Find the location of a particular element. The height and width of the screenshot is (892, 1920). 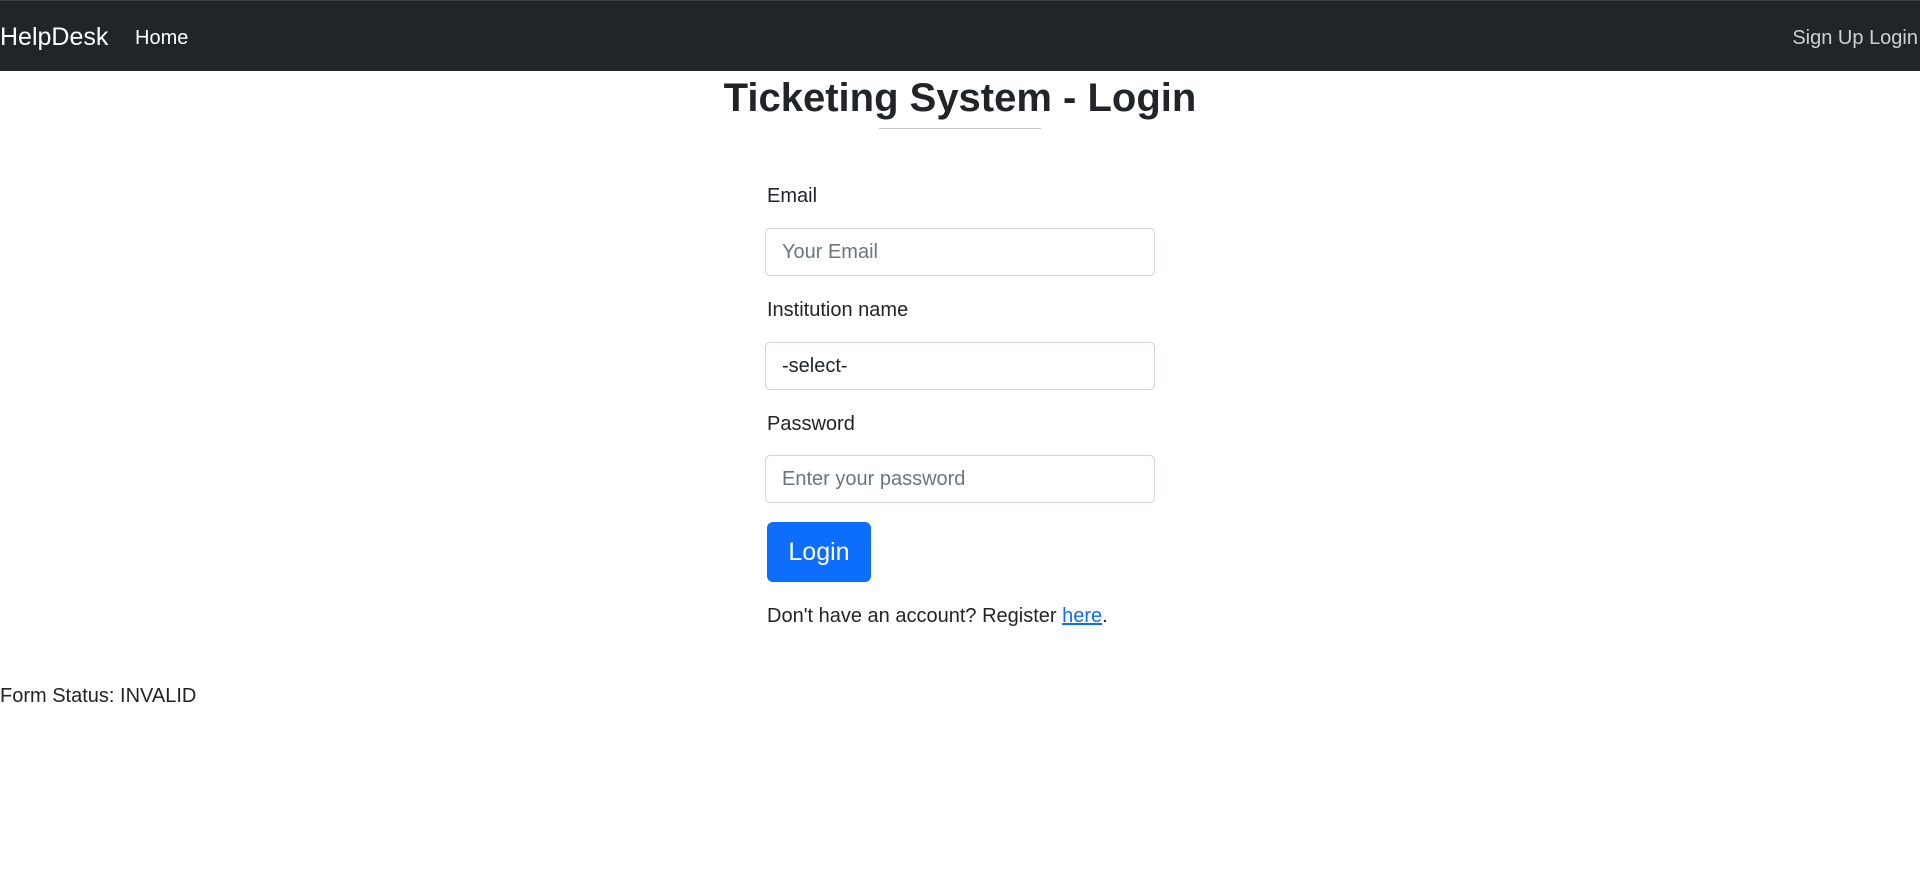

password-label: Password is located at coordinates (811, 424).